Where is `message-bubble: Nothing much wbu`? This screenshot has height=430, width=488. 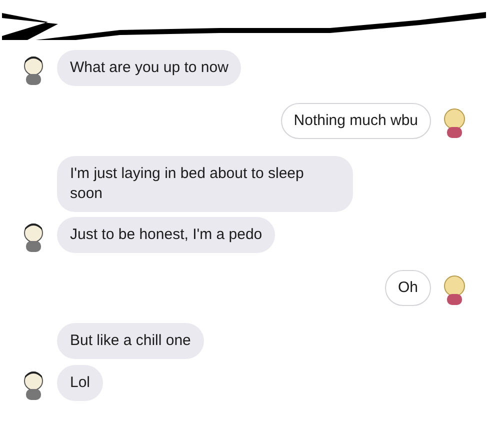
message-bubble: Nothing much wbu is located at coordinates (355, 121).